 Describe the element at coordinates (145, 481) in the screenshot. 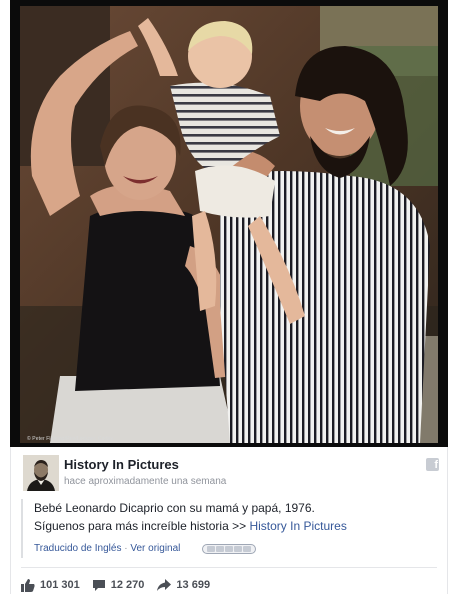

I see `post-timestamp: hace aproximadamente una semana` at that location.